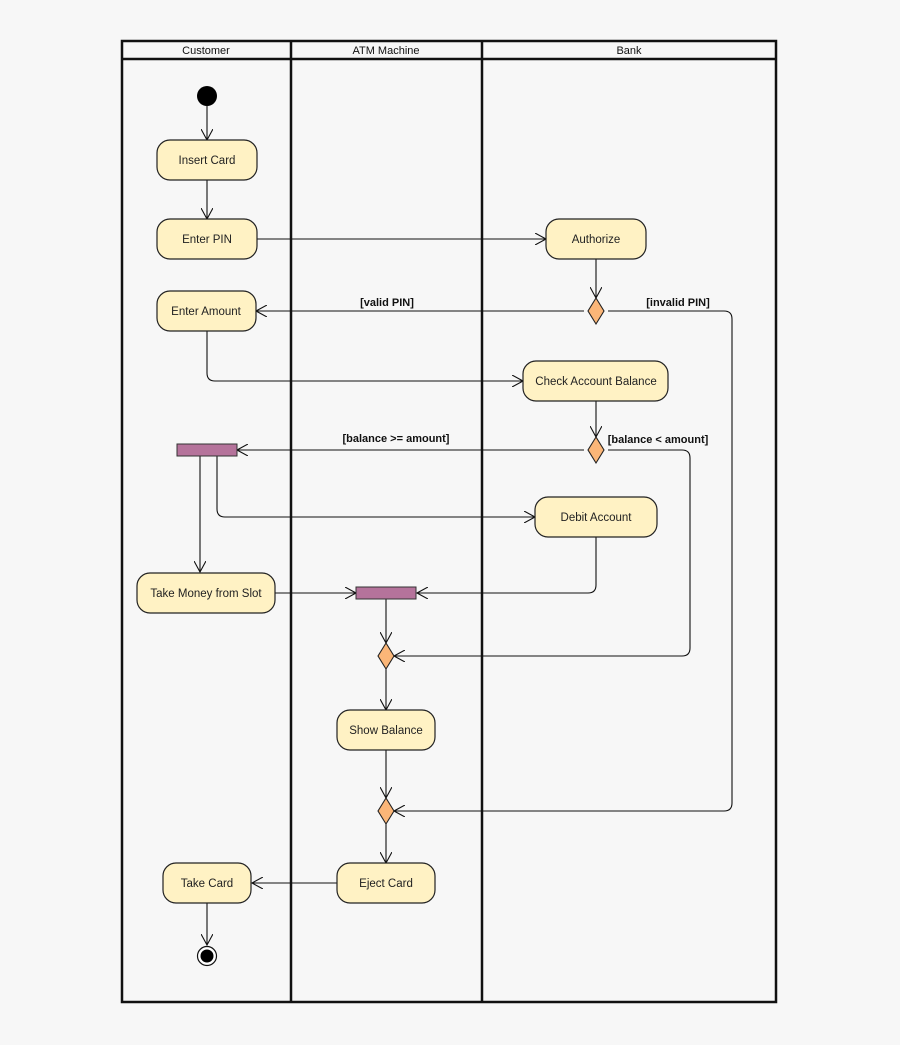 The image size is (900, 1045). I want to click on svg-text: Debit Account, so click(597, 518).